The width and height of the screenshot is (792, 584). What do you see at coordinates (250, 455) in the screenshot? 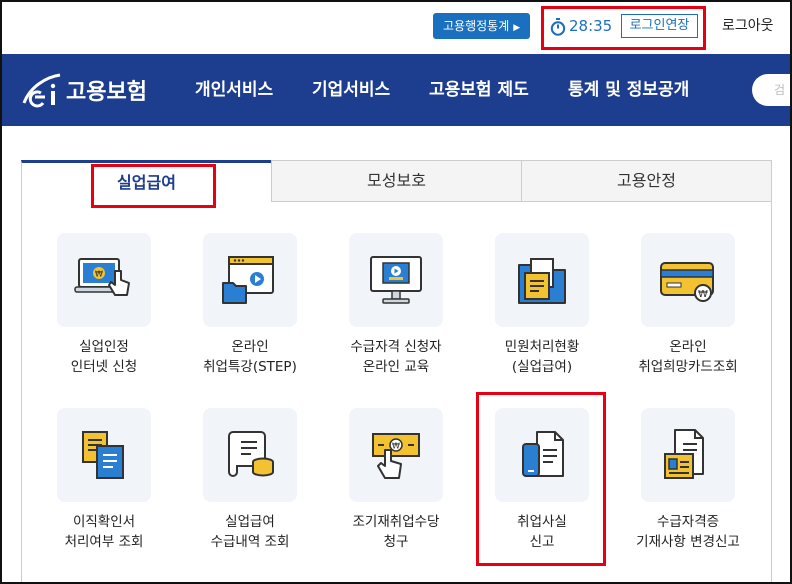
I see `scroll-coins-icon` at bounding box center [250, 455].